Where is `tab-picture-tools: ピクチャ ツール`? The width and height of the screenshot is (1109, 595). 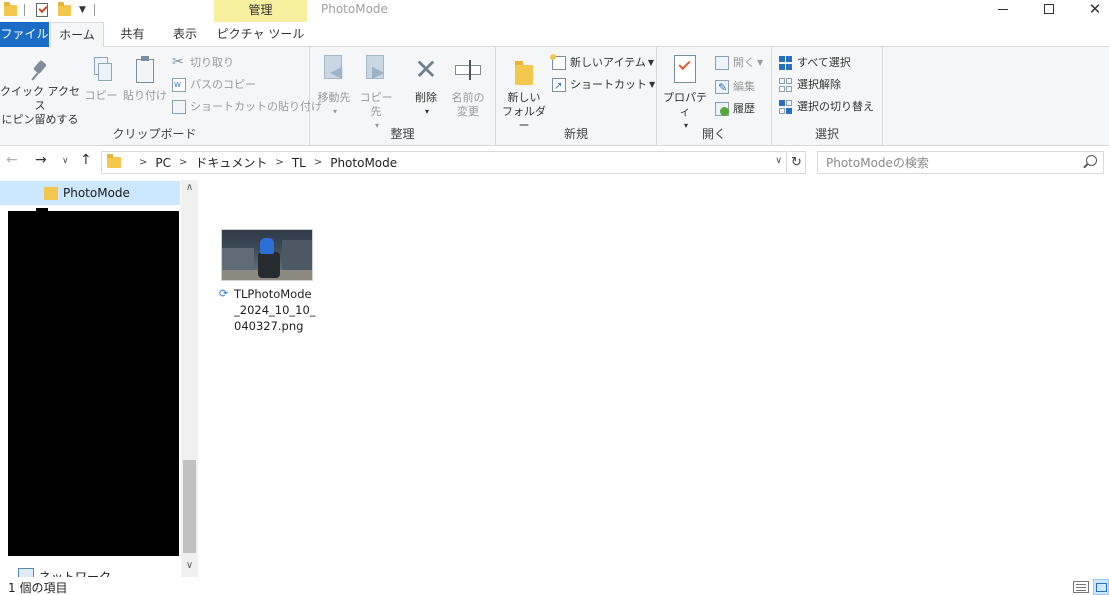 tab-picture-tools: ピクチャ ツール is located at coordinates (260, 34).